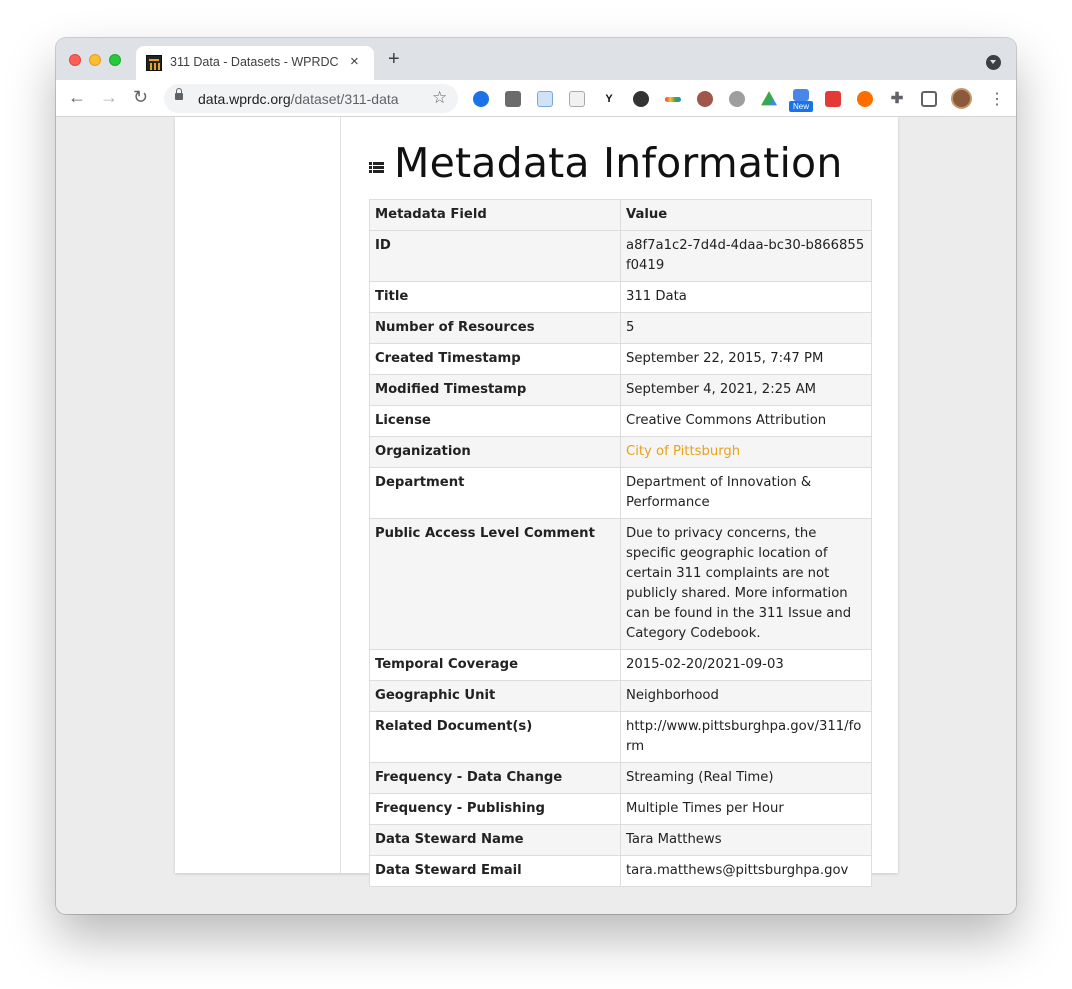  Describe the element at coordinates (495, 809) in the screenshot. I see `field-label: Frequency - Publishing` at that location.